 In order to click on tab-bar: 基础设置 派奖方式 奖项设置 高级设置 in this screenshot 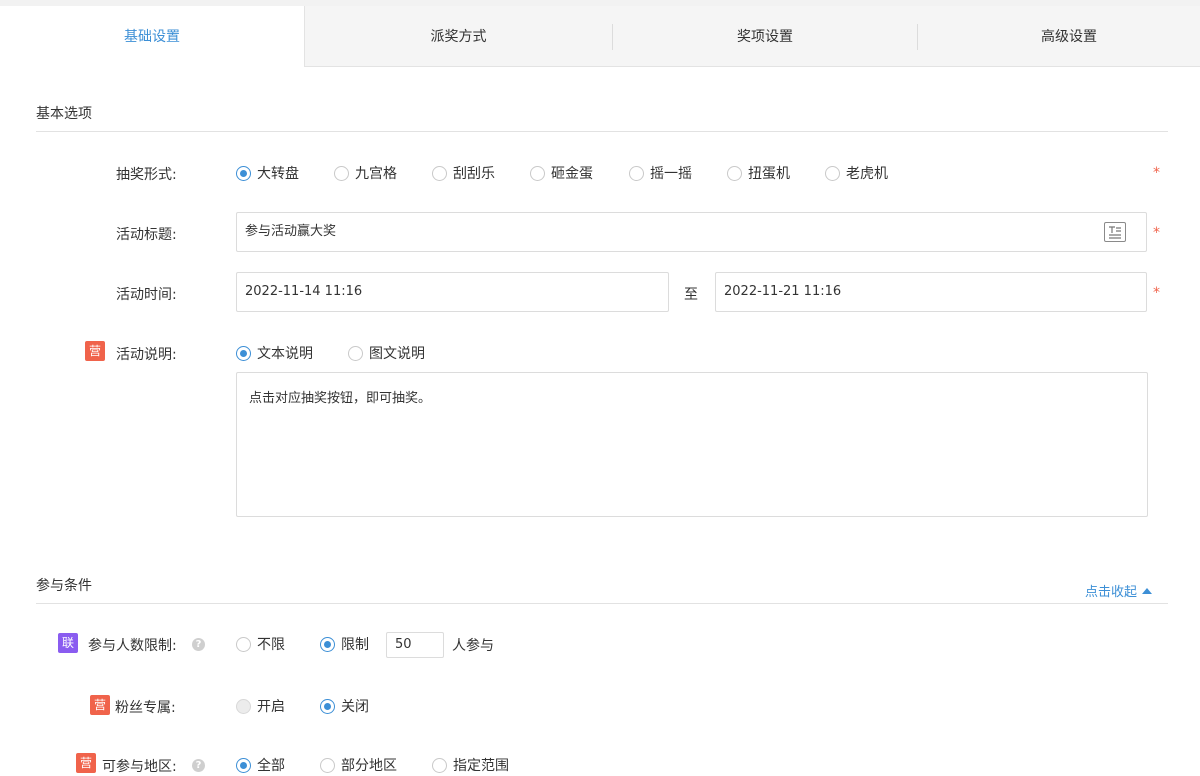, I will do `click(600, 36)`.